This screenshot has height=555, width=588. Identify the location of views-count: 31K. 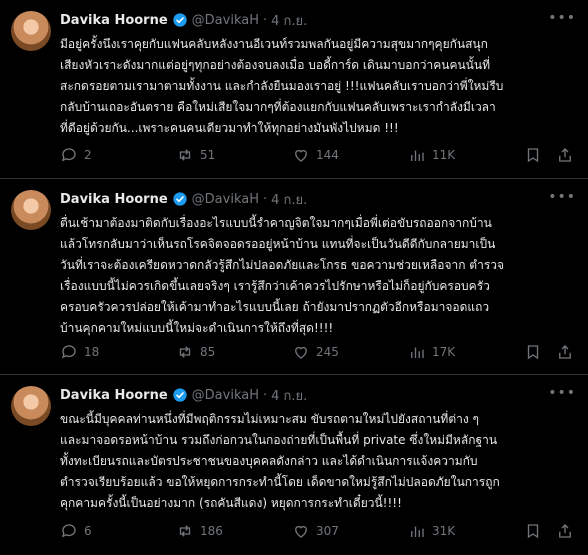
(444, 531).